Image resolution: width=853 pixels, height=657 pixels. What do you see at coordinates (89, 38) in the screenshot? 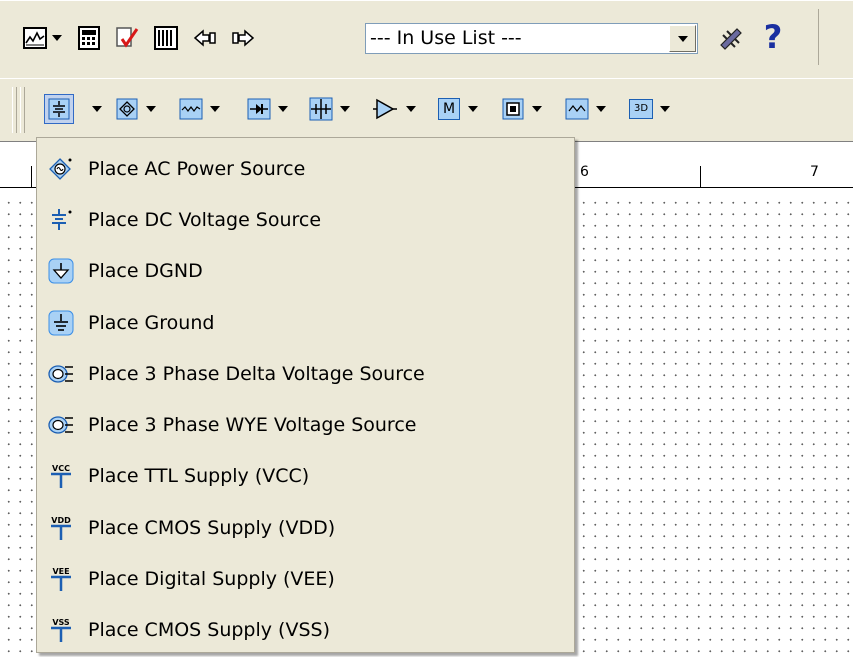
I see `spreadsheet-icon` at bounding box center [89, 38].